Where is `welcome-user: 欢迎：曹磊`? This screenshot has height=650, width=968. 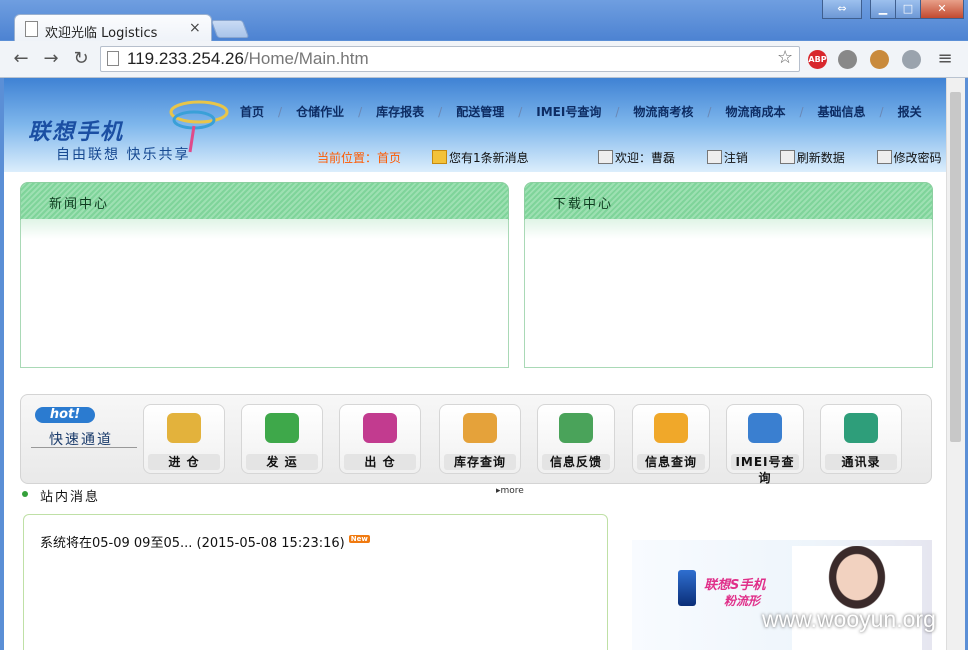
welcome-user: 欢迎：曹磊 is located at coordinates (636, 157).